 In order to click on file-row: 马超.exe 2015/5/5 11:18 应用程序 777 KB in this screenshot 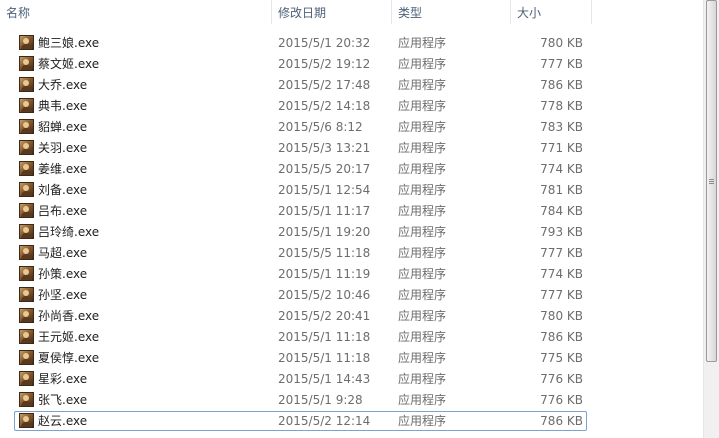, I will do `click(300, 253)`.